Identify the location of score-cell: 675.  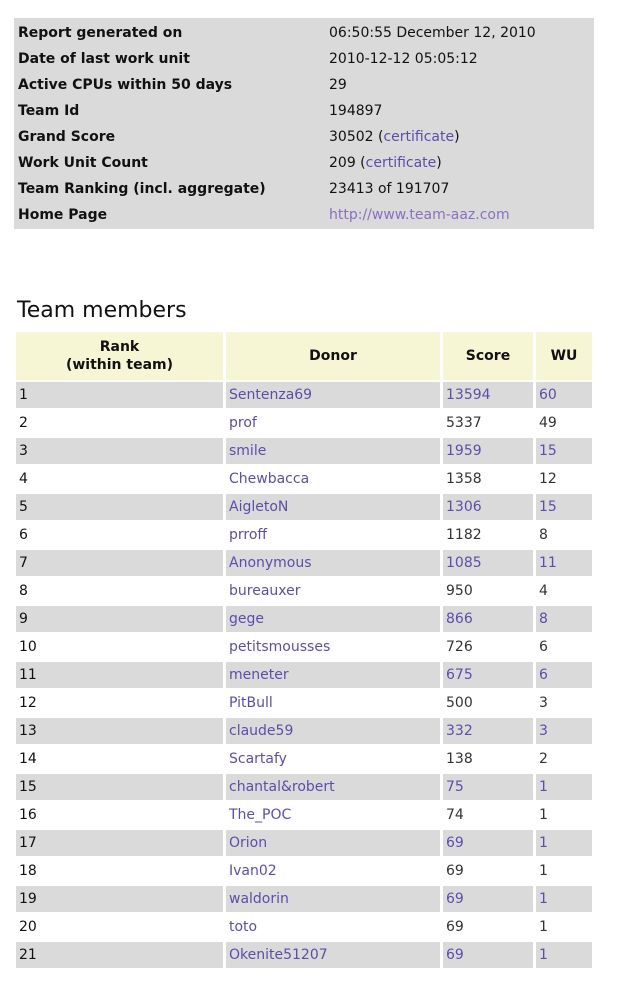
(488, 675).